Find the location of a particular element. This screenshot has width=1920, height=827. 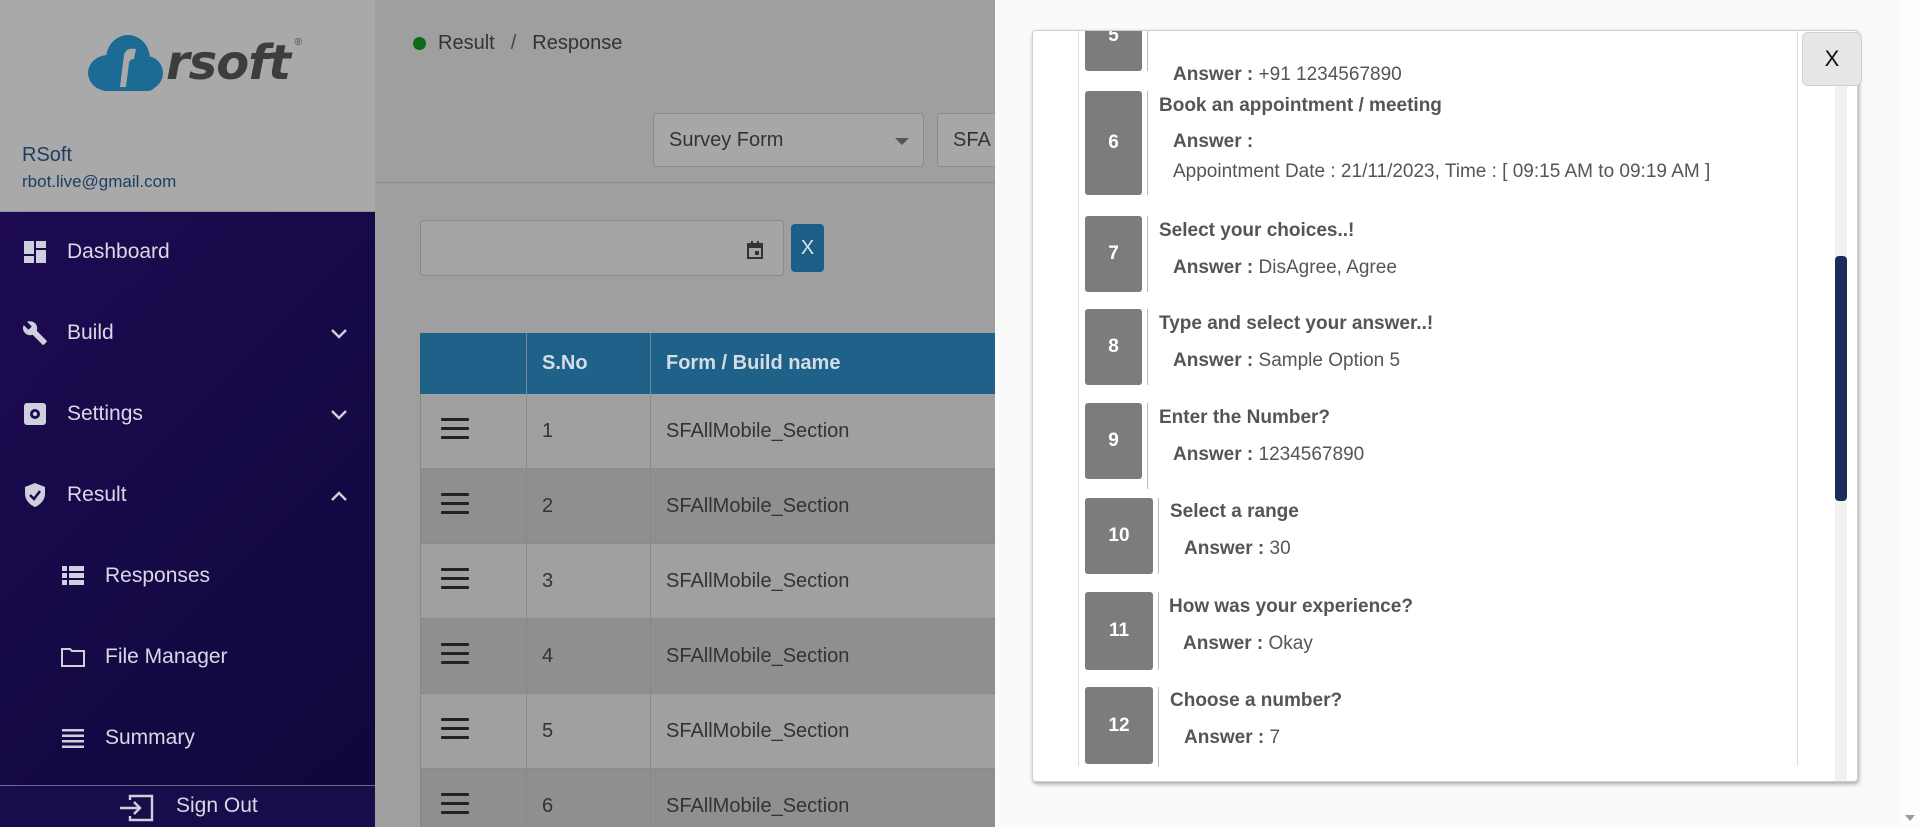

sidebar-item-summary: Summary is located at coordinates (187, 738).